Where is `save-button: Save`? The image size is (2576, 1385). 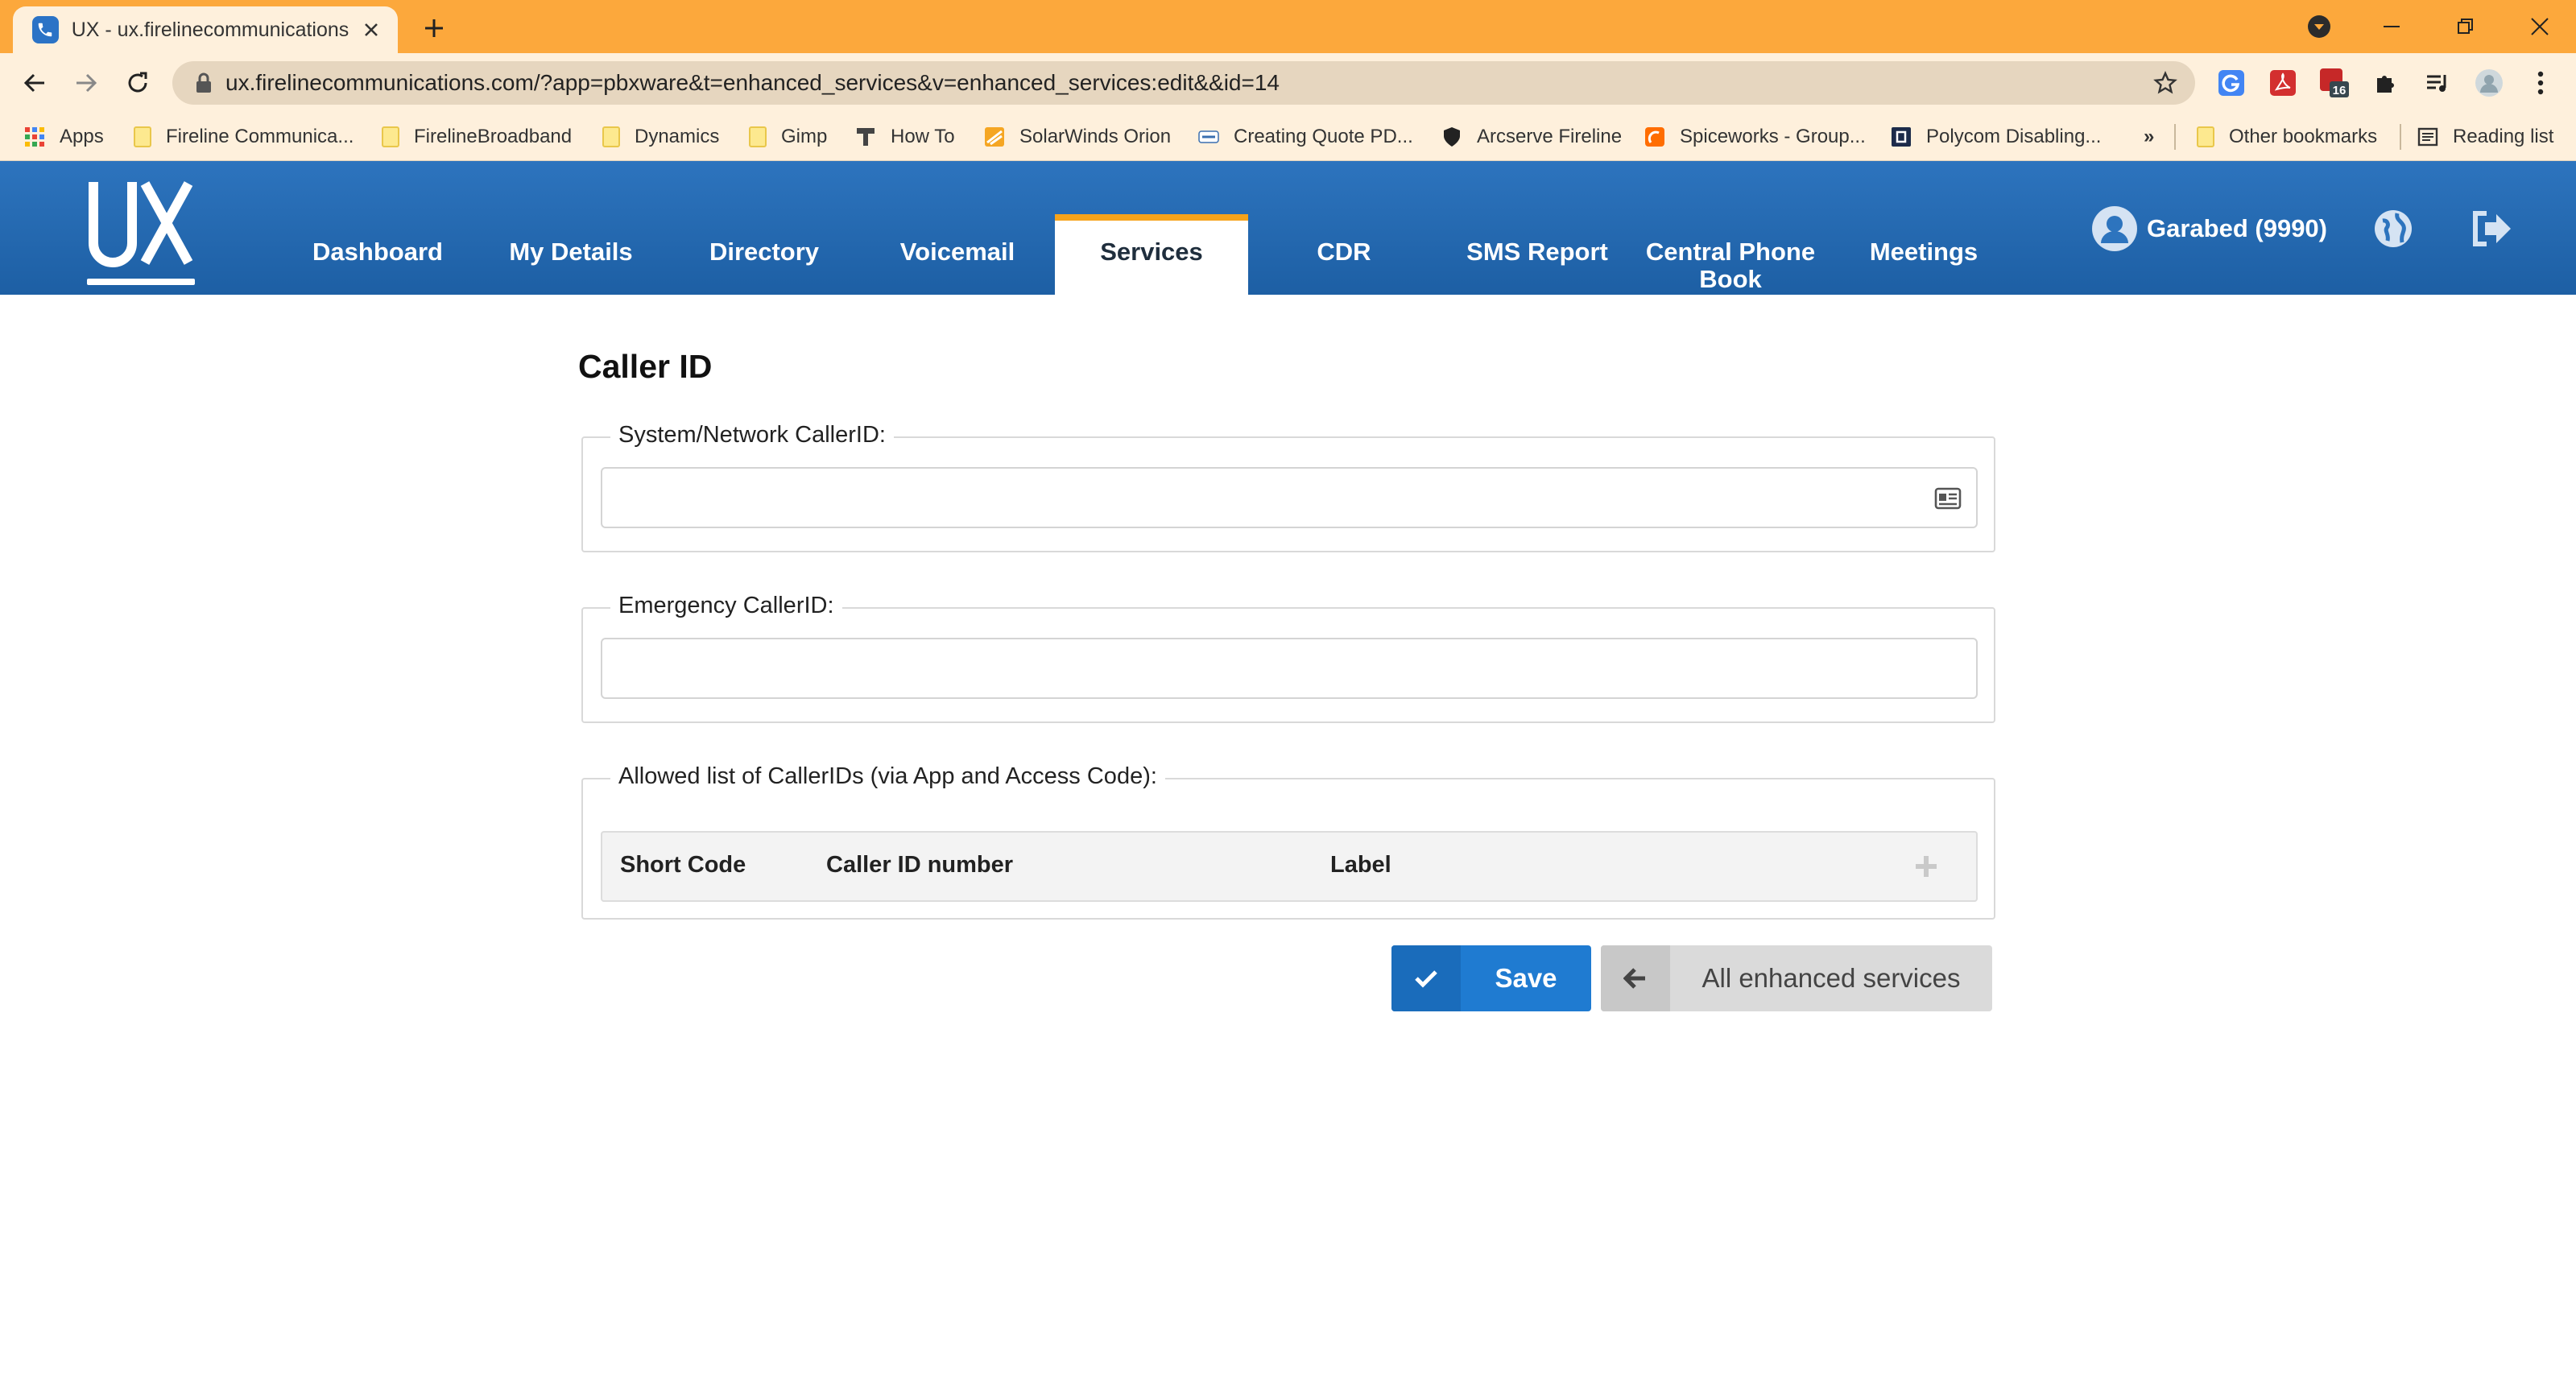
save-button: Save is located at coordinates (1491, 978).